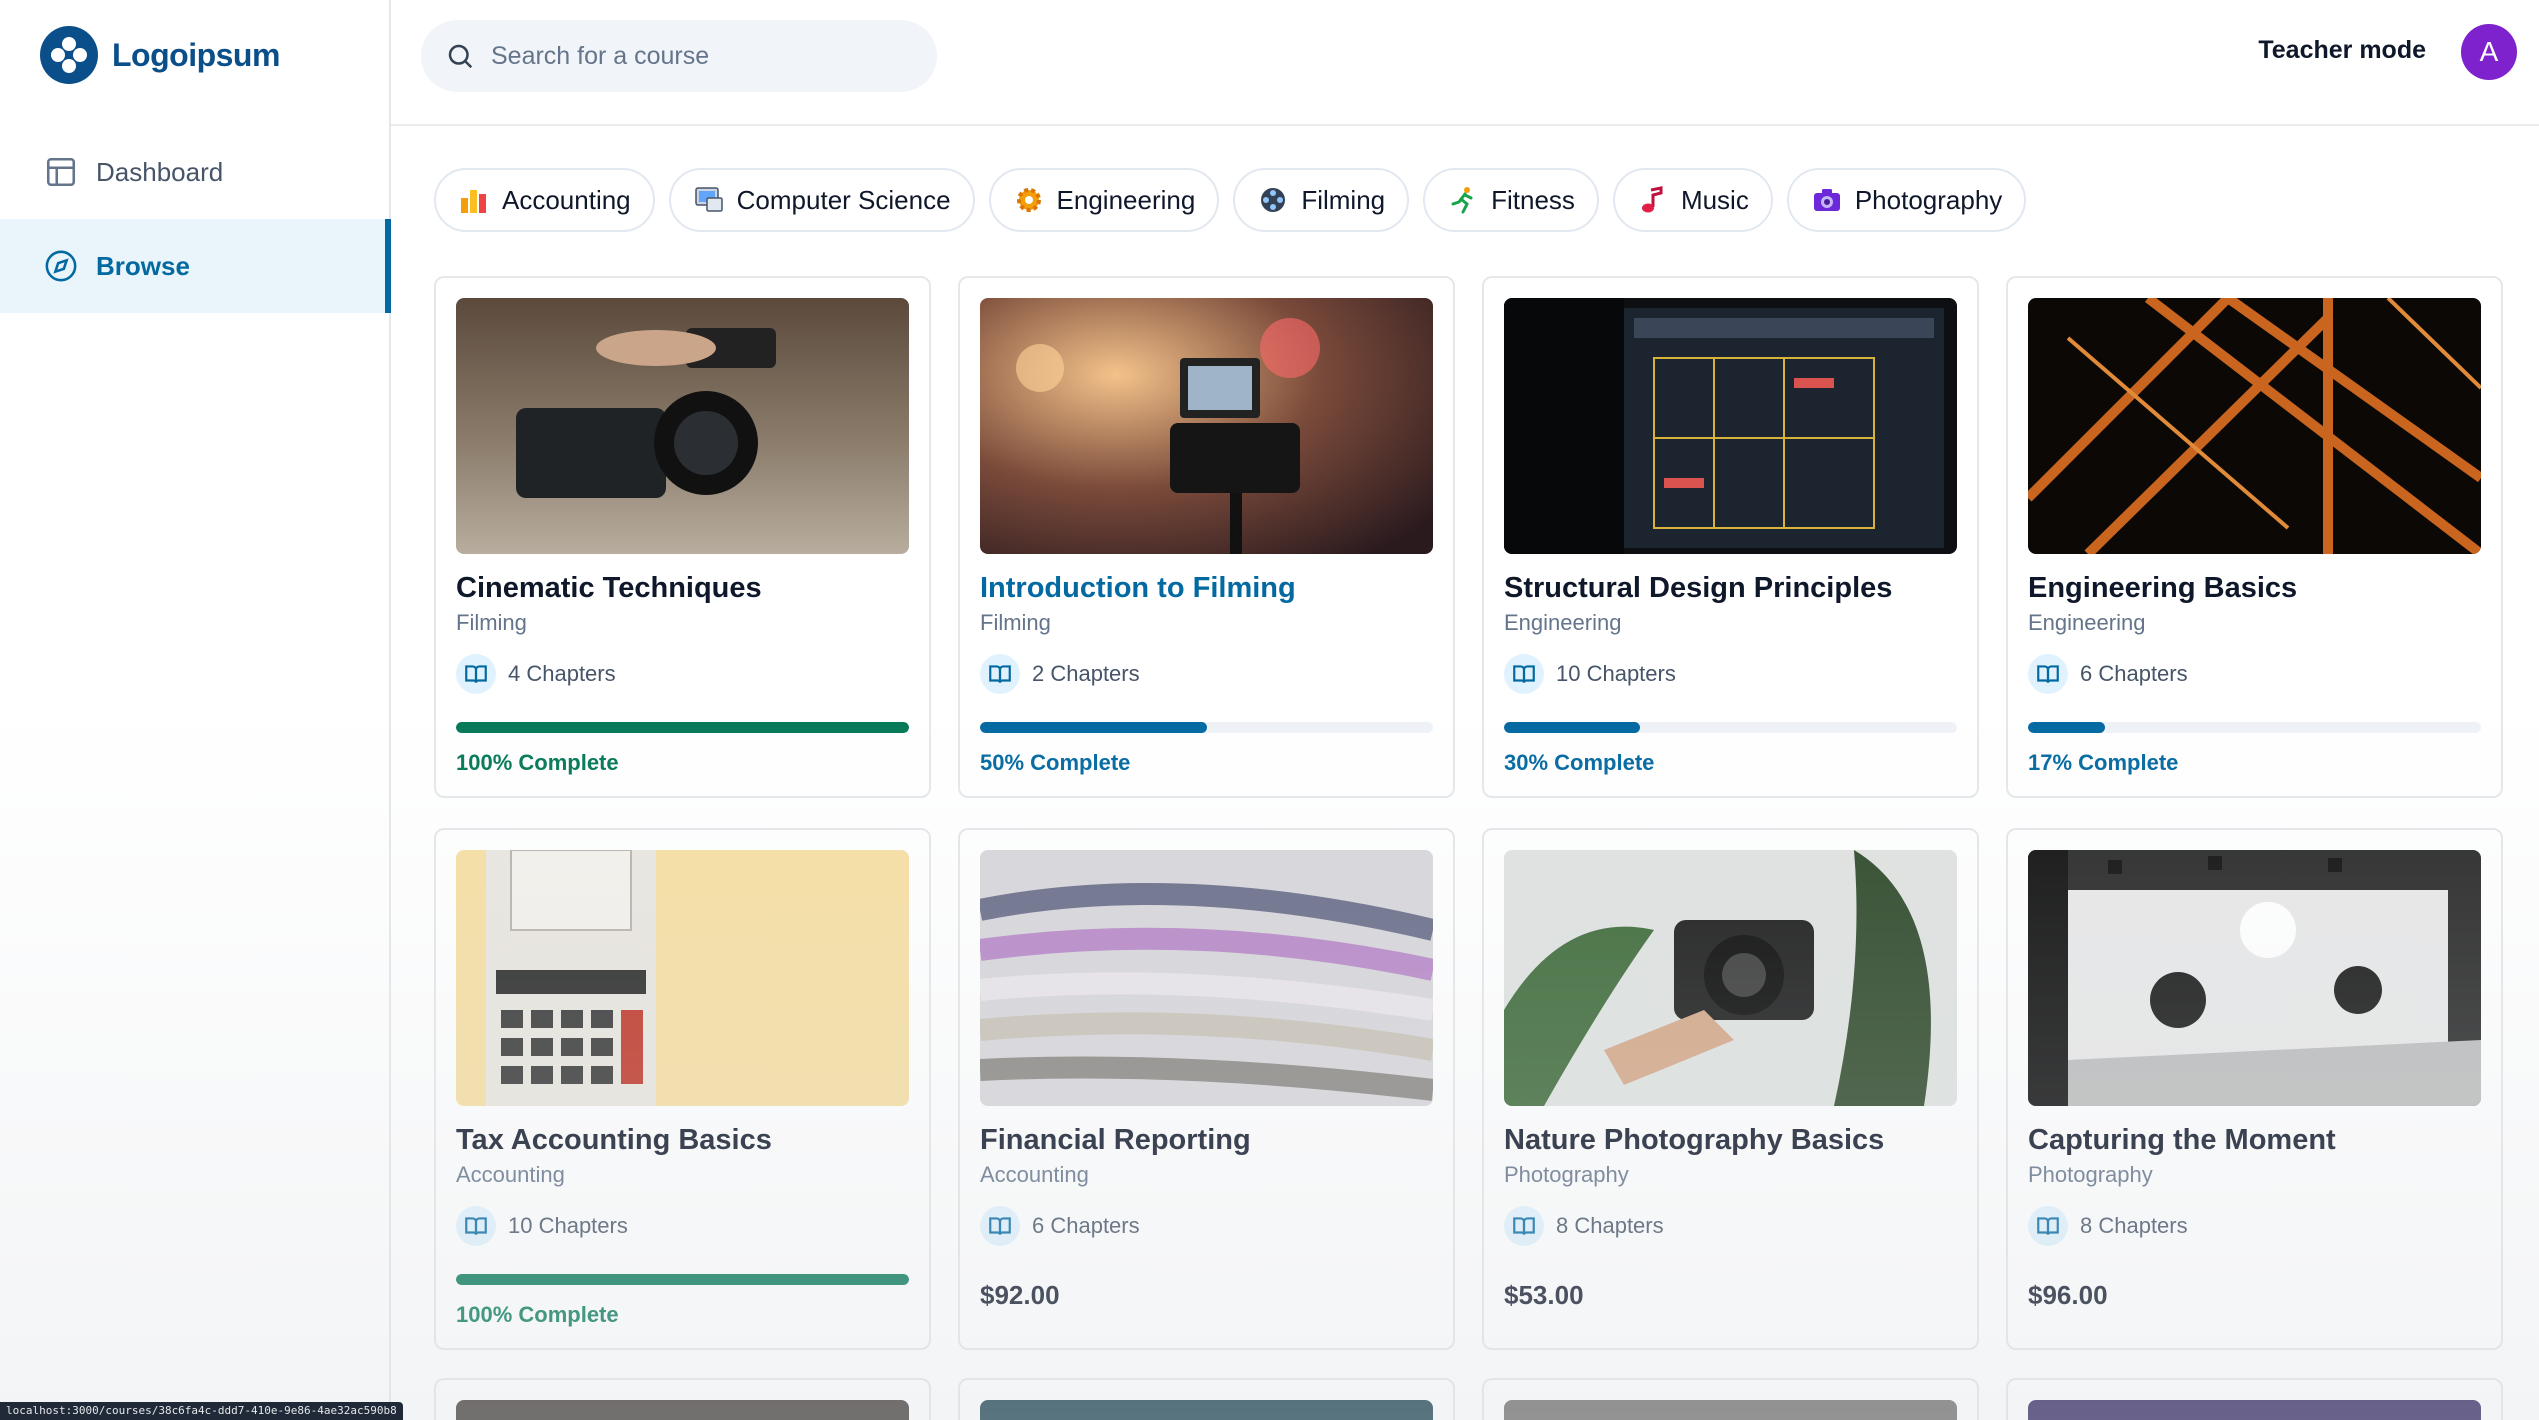  What do you see at coordinates (491, 622) in the screenshot?
I see `course-category: Filming` at bounding box center [491, 622].